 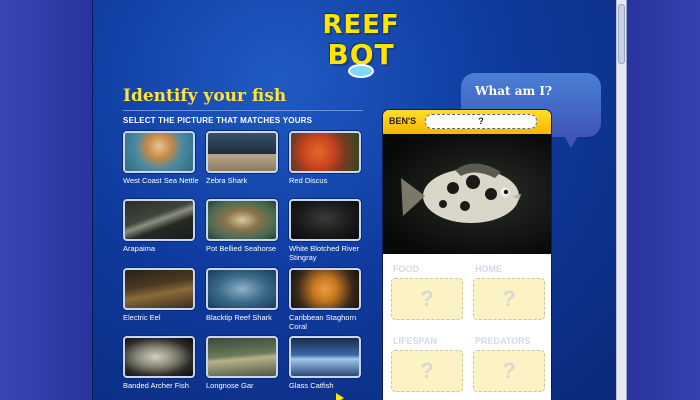 I want to click on sea-nettle-photo, so click(x=159, y=152).